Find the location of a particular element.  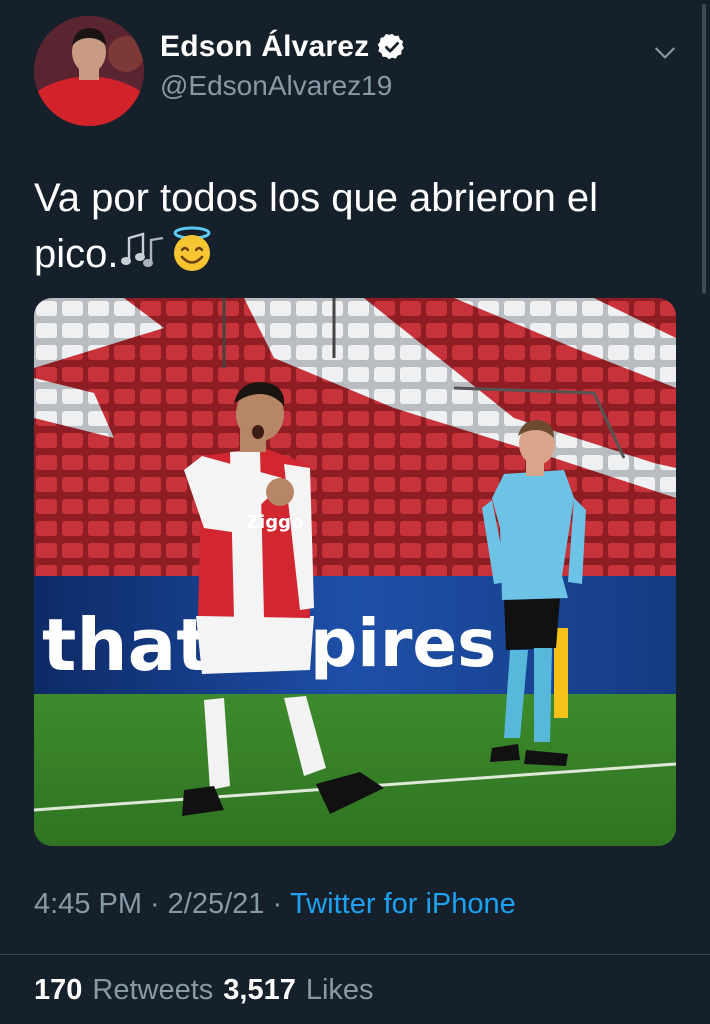

tweet-header: Edson Álvarez @EdsonAlvarez19 is located at coordinates (359, 72).